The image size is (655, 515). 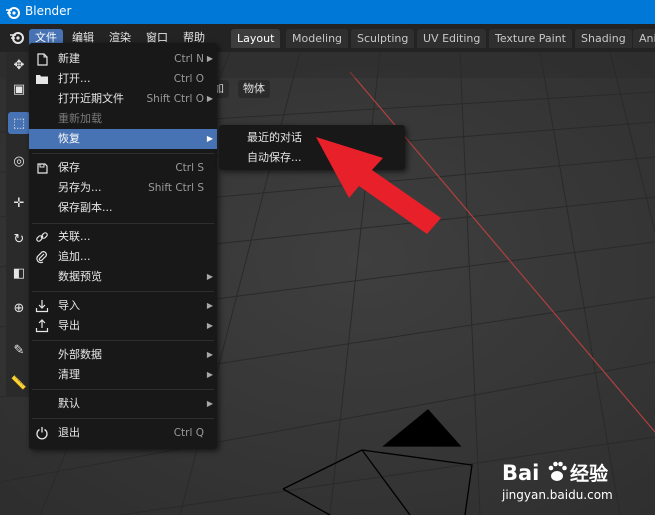 What do you see at coordinates (530, 38) in the screenshot?
I see `tab-texture-paint: Texture Paint` at bounding box center [530, 38].